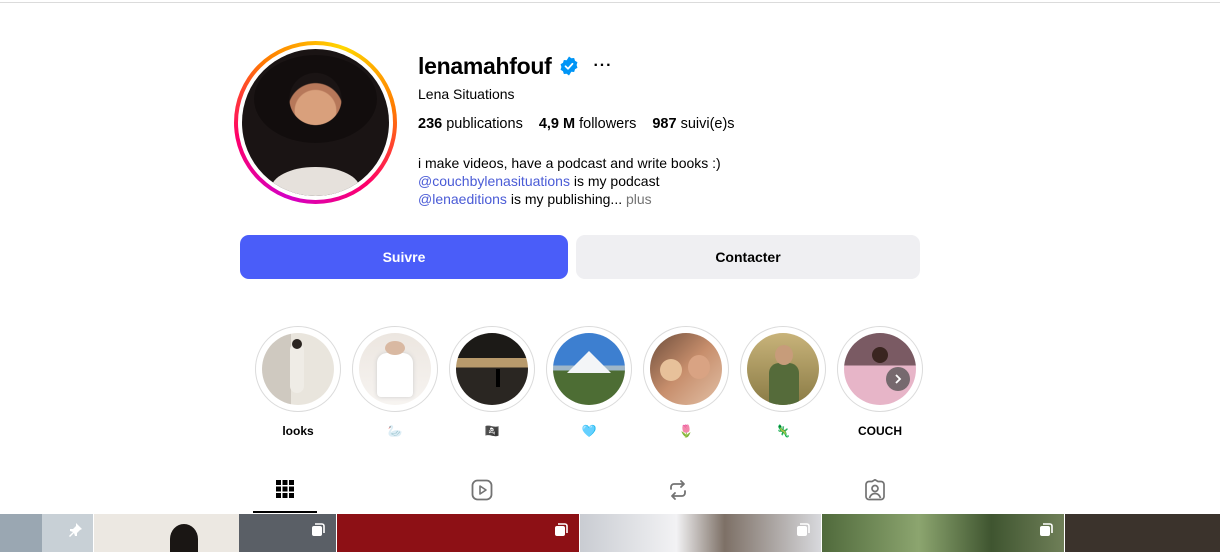  What do you see at coordinates (783, 431) in the screenshot?
I see `highlight-label: 🦎` at bounding box center [783, 431].